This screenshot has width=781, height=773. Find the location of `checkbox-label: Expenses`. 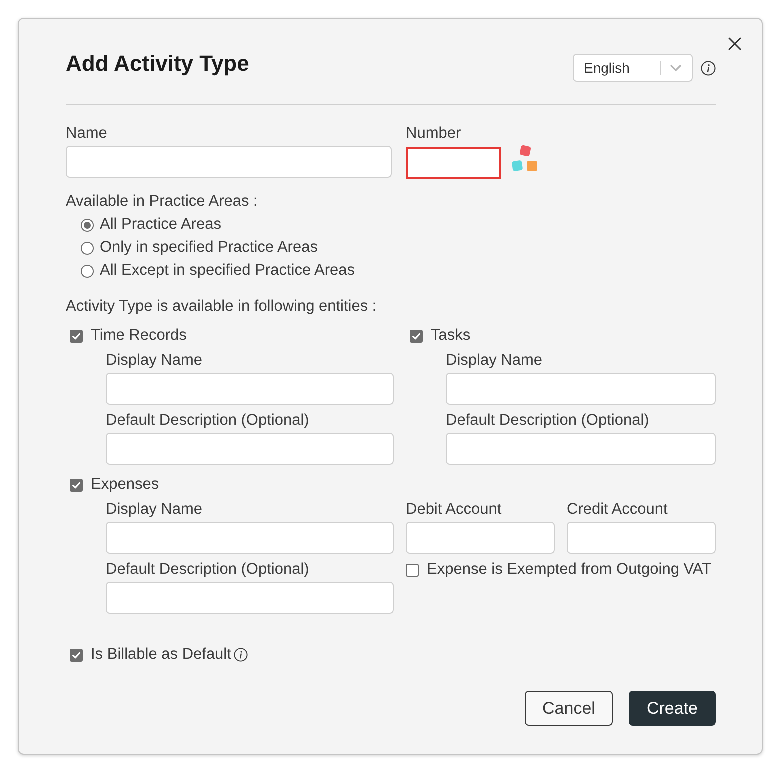

checkbox-label: Expenses is located at coordinates (125, 485).